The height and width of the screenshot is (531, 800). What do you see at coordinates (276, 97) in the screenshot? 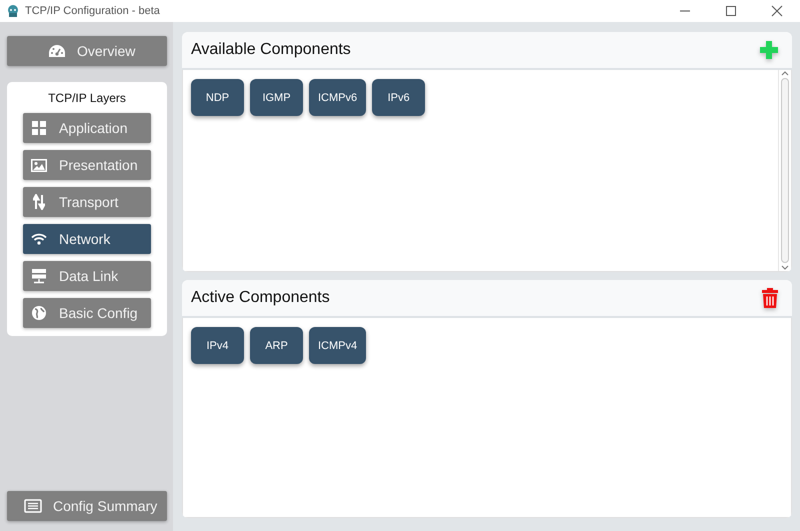
I see `component-chip: IGMP` at bounding box center [276, 97].